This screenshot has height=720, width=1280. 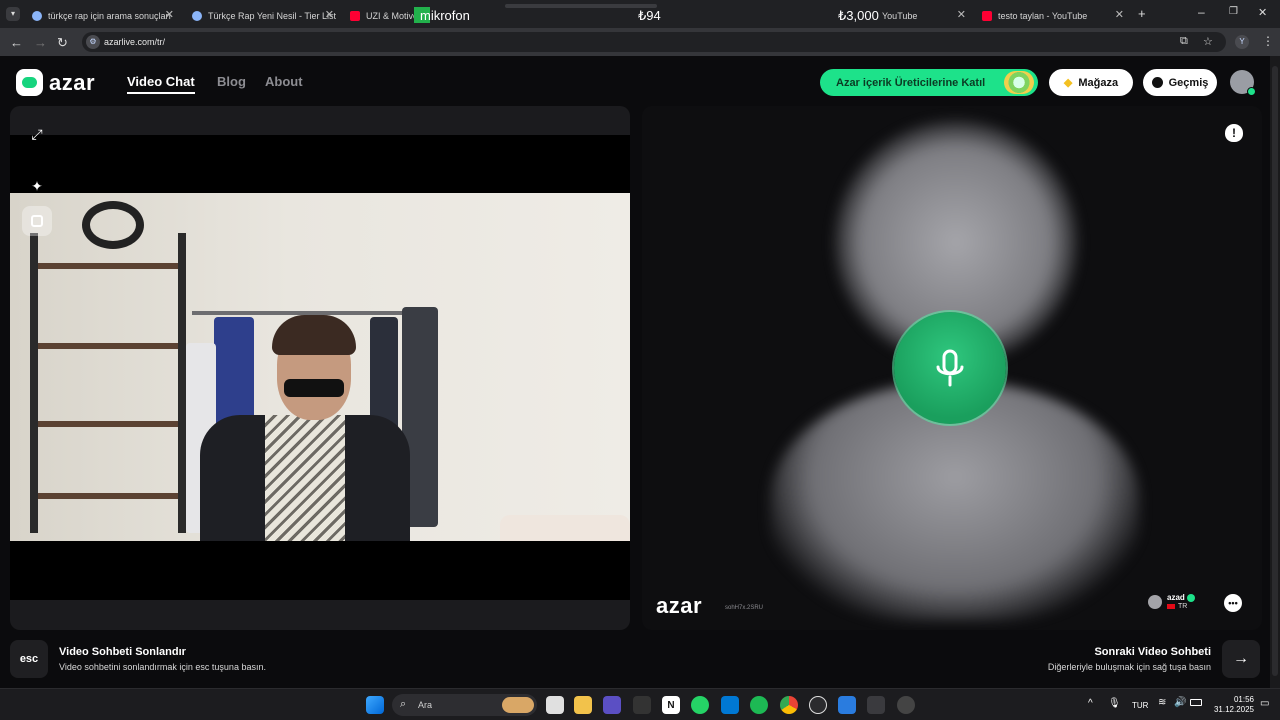 I want to click on person-hair, so click(x=314, y=335).